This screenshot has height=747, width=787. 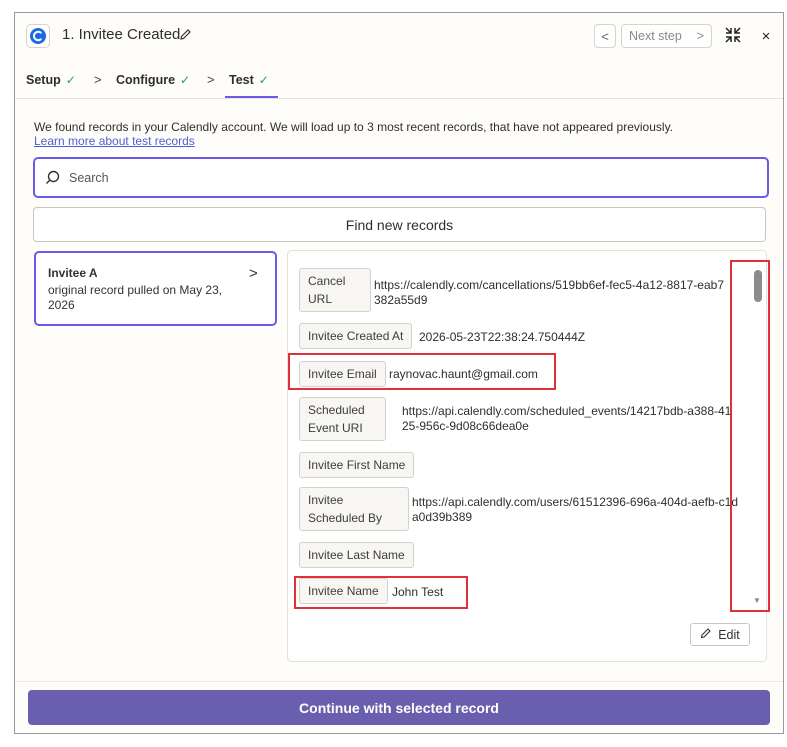 I want to click on edit-label: Edit, so click(x=729, y=634).